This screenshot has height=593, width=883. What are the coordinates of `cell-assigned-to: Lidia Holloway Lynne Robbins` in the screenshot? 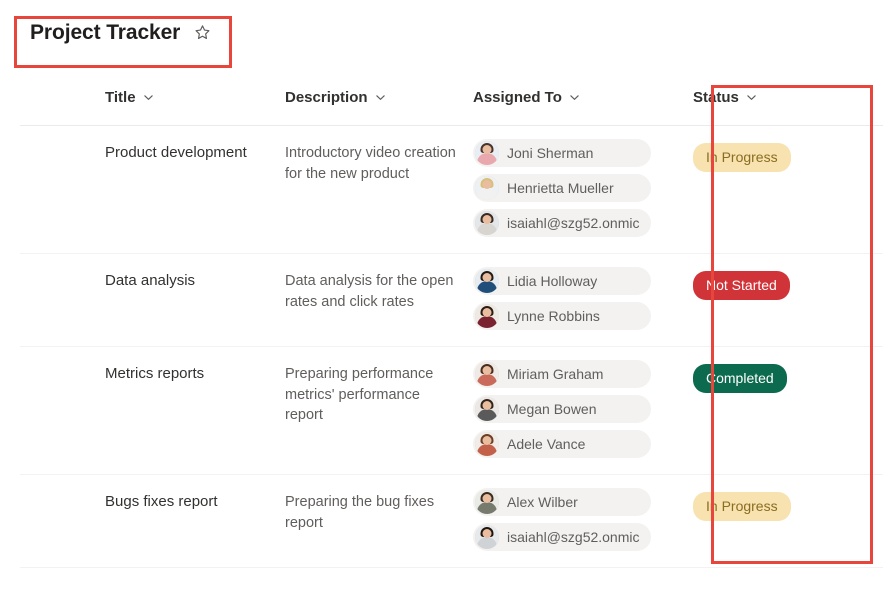 It's located at (568, 298).